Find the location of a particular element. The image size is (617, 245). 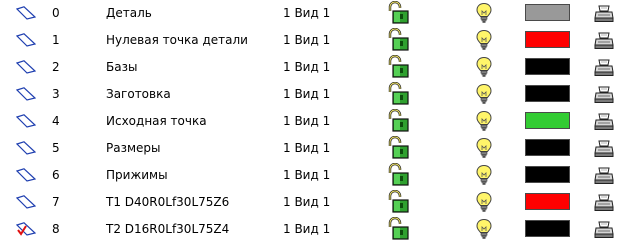

layer-number: 6 is located at coordinates (56, 175).